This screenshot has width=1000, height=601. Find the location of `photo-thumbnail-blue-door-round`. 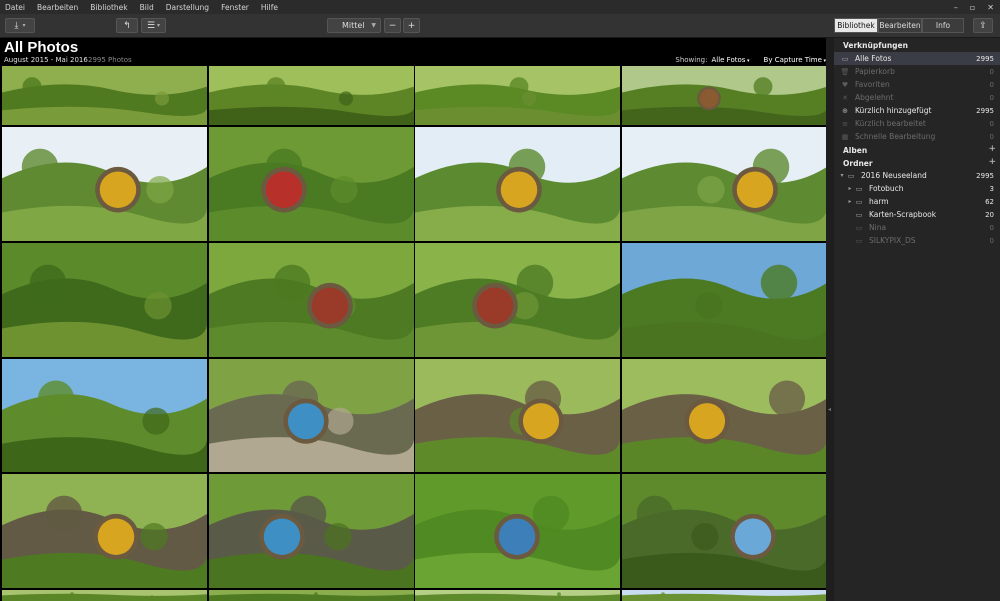

photo-thumbnail-blue-door-round is located at coordinates (724, 531).